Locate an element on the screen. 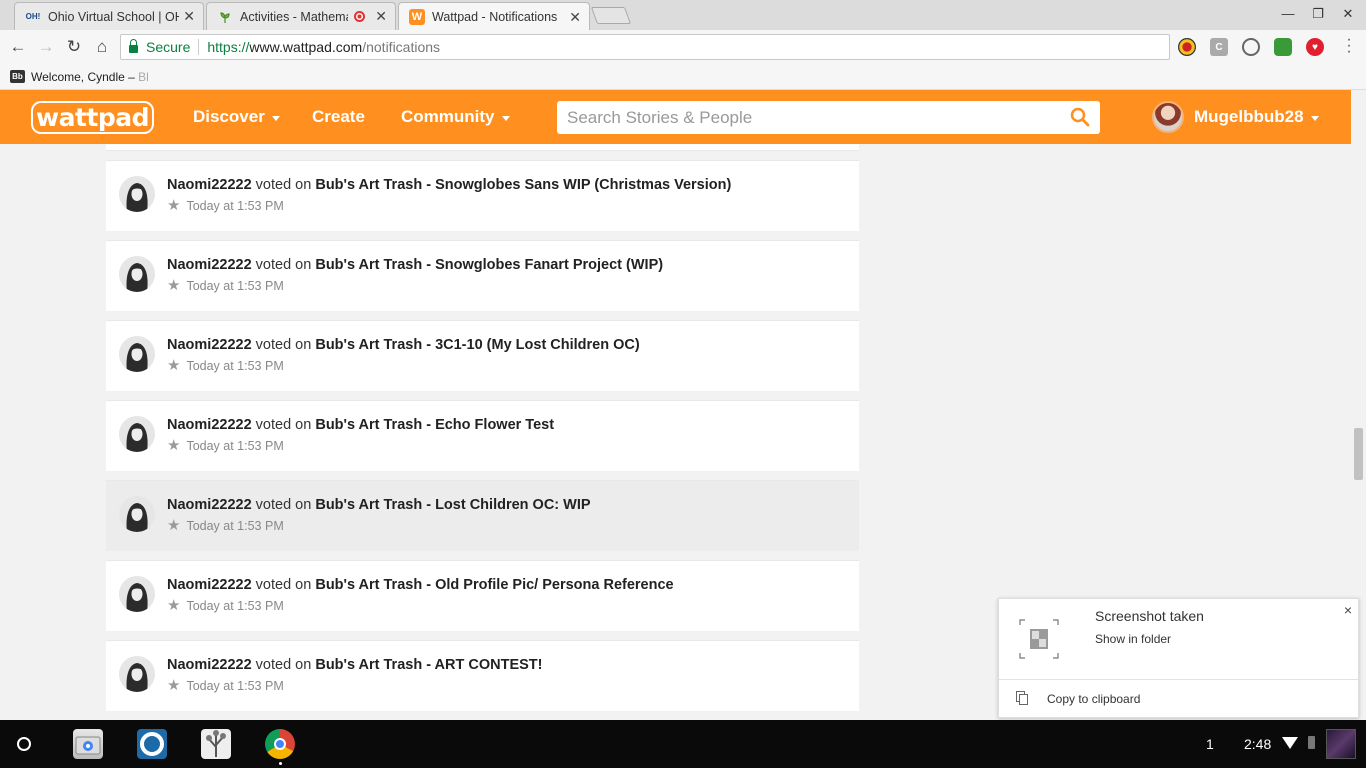 This screenshot has height=768, width=1366. blackboard-bookmark-icon: Bb is located at coordinates (17, 76).